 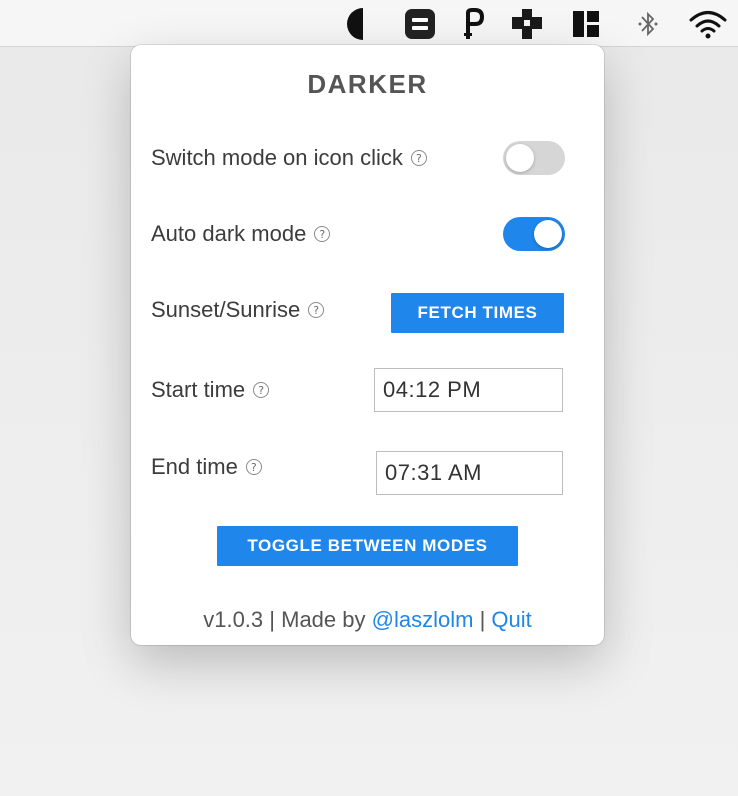 I want to click on fetch-times-button: FETCH TIMES, so click(x=477, y=313).